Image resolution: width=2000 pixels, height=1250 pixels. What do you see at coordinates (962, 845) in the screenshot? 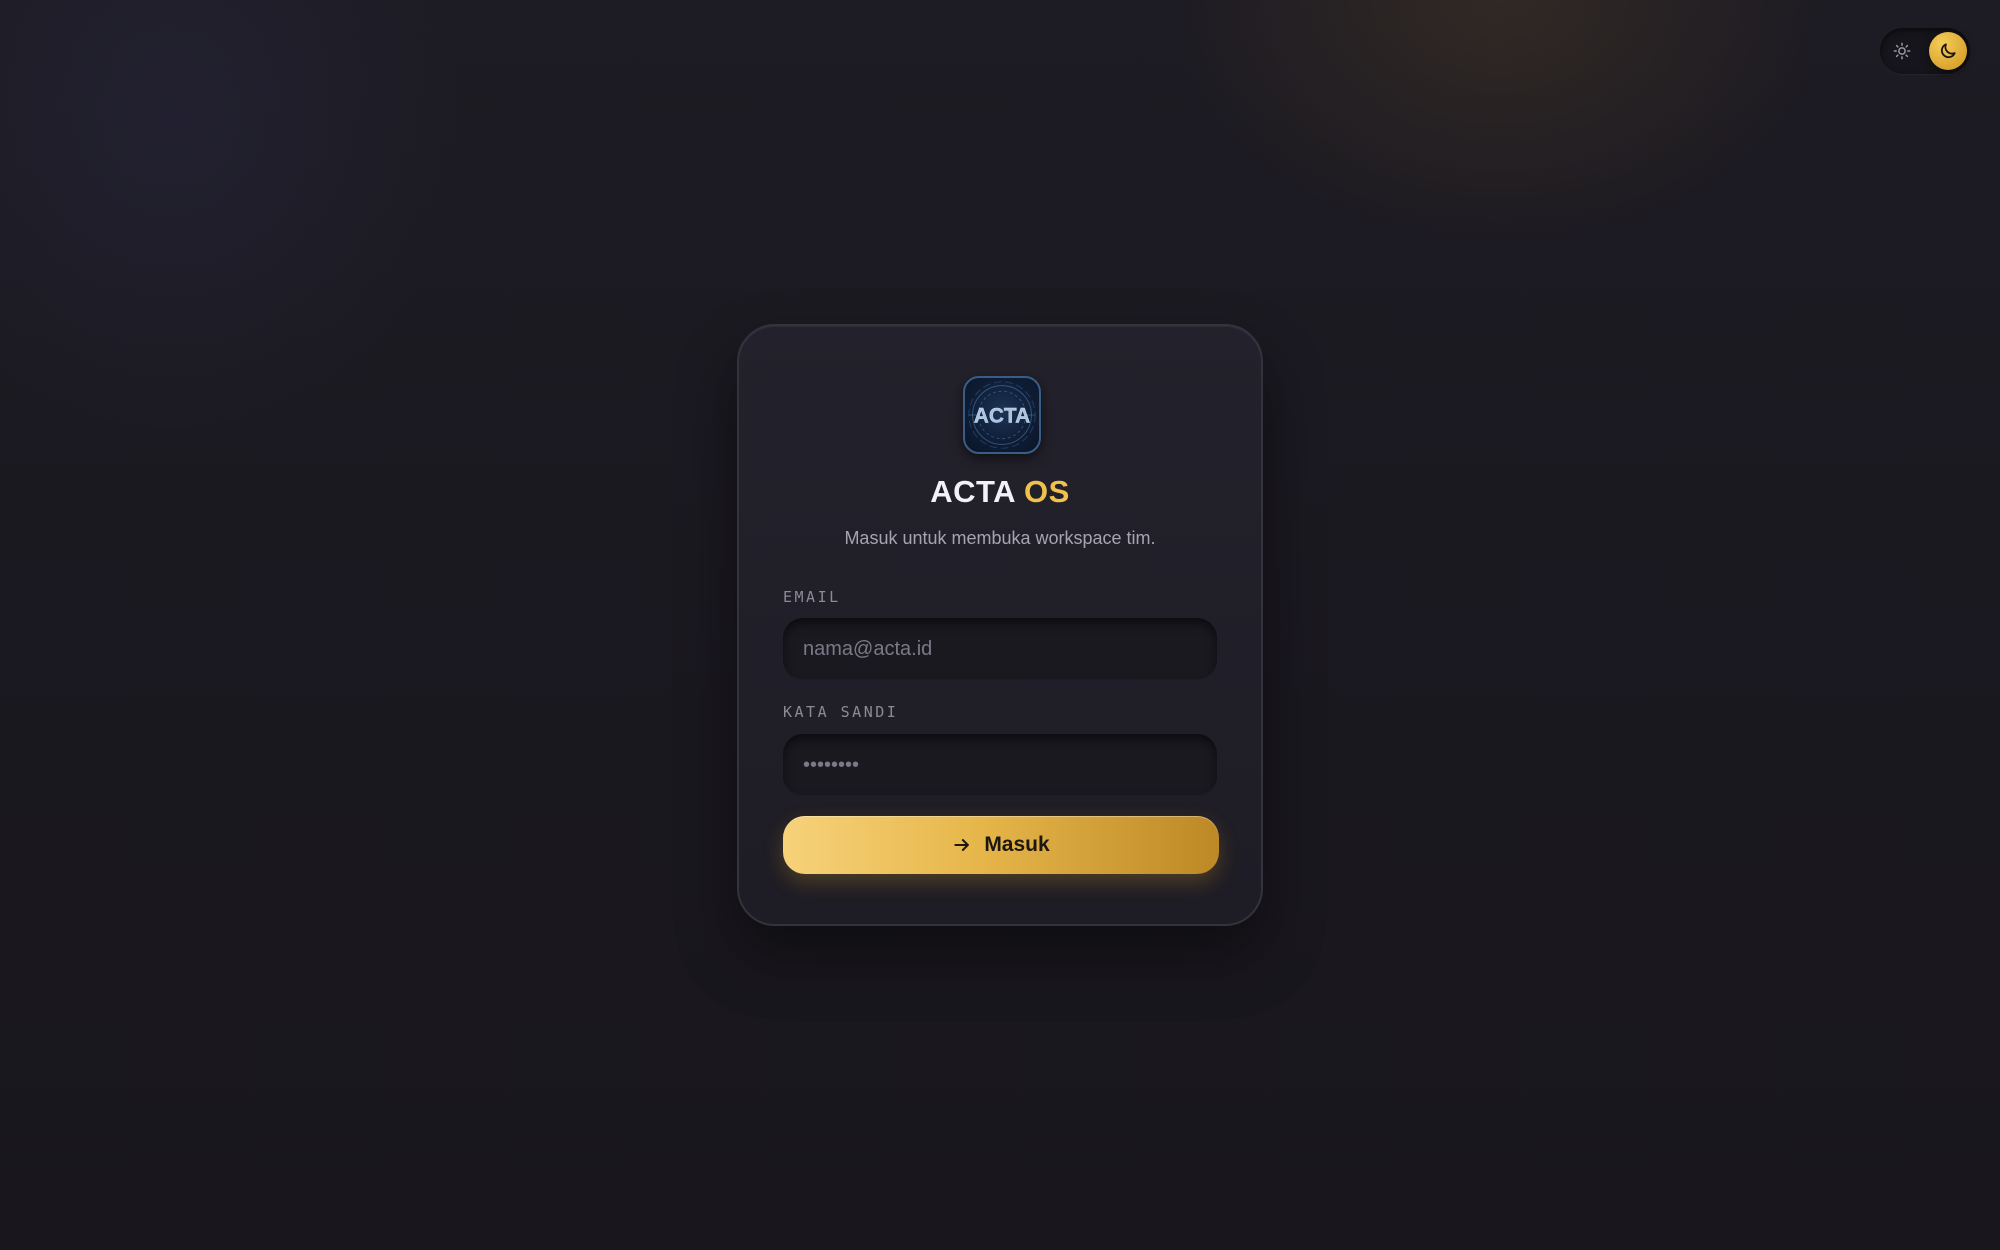
I see `arrow-right-icon` at bounding box center [962, 845].